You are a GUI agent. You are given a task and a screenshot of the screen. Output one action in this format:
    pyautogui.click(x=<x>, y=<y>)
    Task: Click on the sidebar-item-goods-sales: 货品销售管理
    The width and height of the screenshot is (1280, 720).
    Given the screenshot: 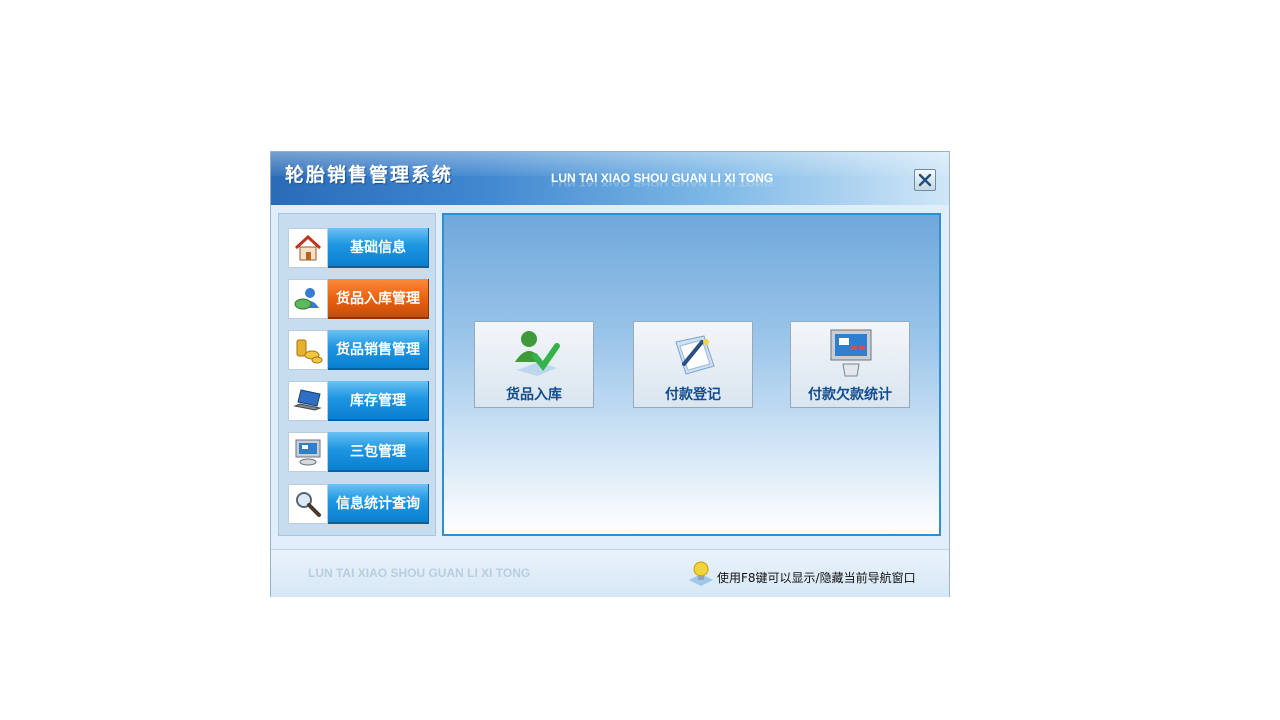 What is the action you would take?
    pyautogui.click(x=358, y=350)
    